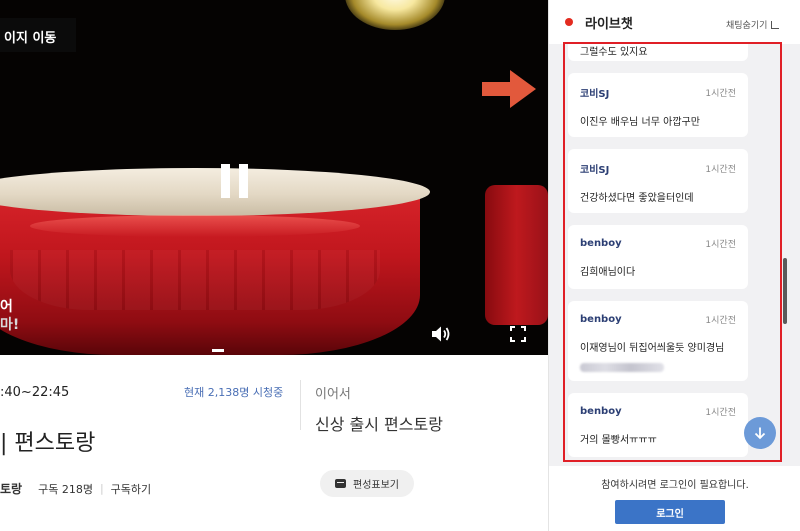 The height and width of the screenshot is (531, 800). I want to click on broadcast-time: :40~22:45, so click(35, 392).